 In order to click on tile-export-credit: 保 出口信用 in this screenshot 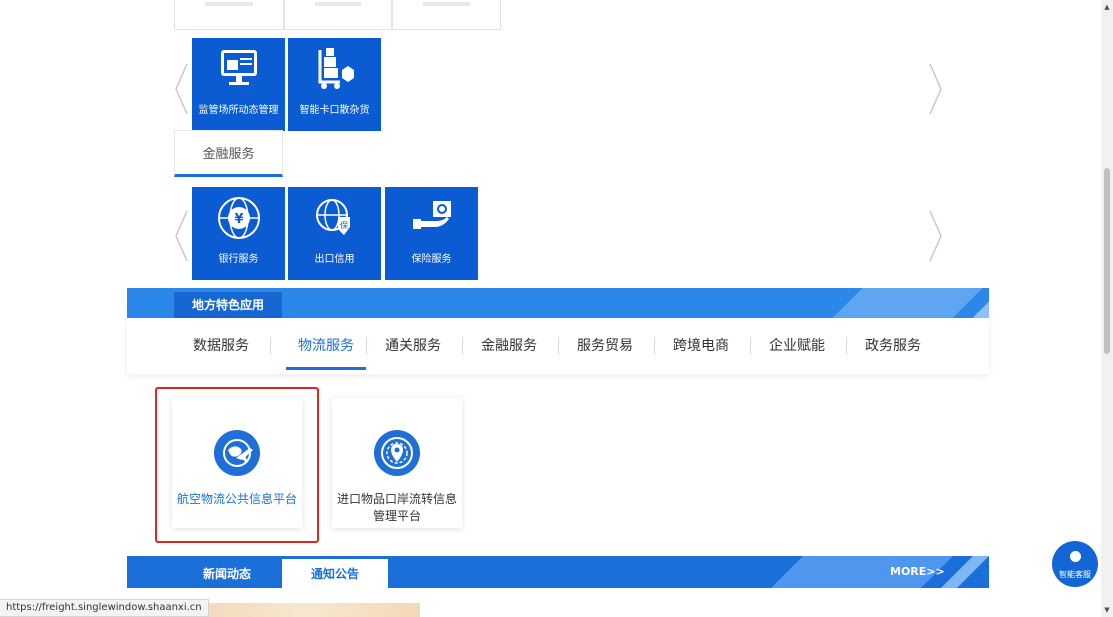, I will do `click(334, 233)`.